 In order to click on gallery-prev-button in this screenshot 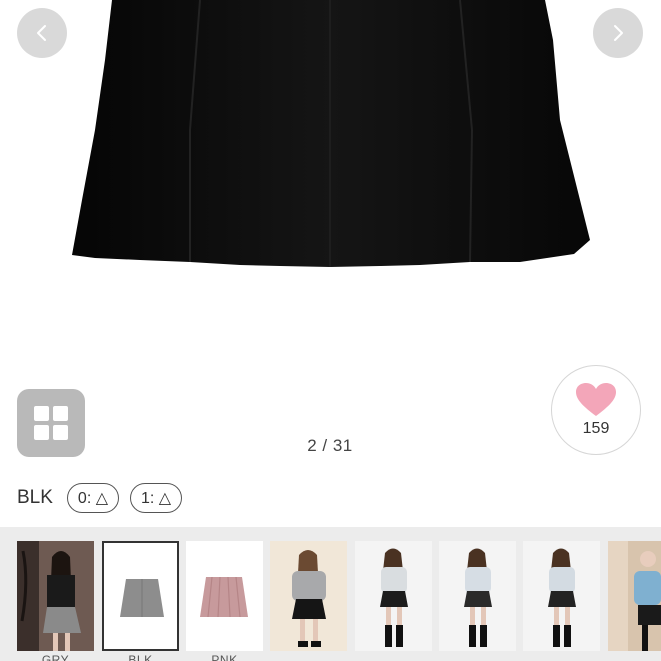, I will do `click(42, 33)`.